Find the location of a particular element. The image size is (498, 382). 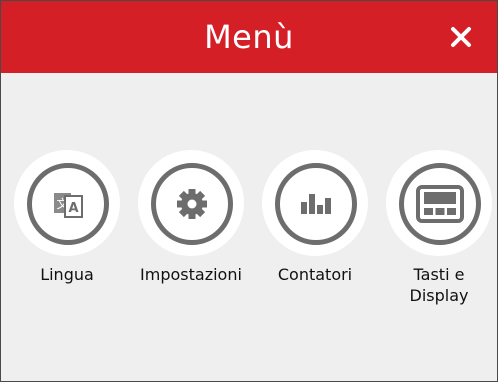

menu-title: Menù is located at coordinates (249, 37).